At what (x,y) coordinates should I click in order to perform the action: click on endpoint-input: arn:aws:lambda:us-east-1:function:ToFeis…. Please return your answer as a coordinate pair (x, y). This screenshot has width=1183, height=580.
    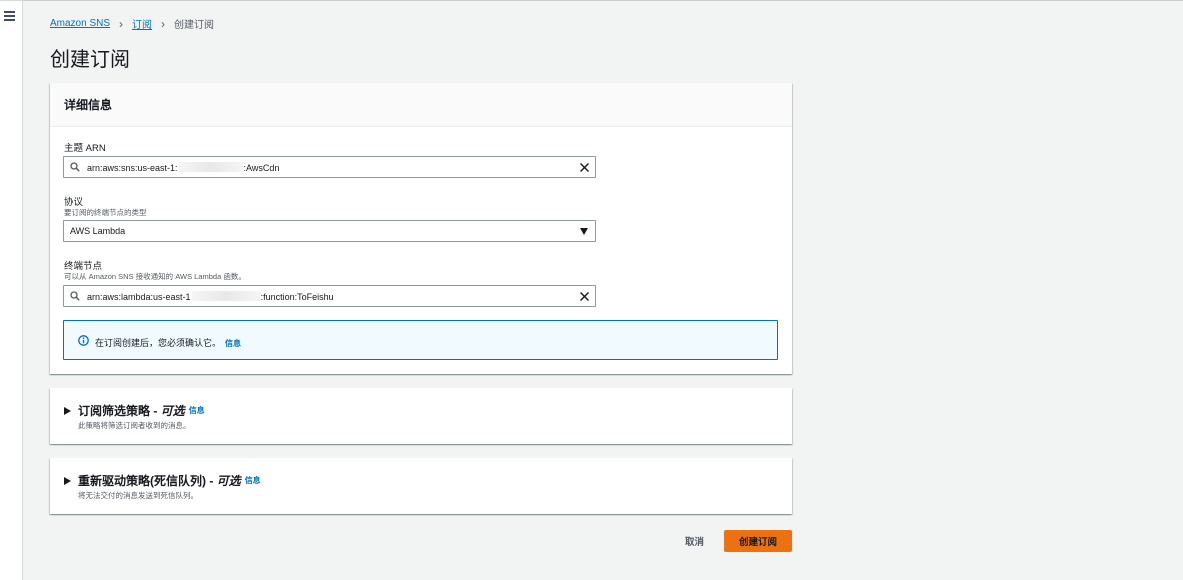
    Looking at the image, I should click on (329, 296).